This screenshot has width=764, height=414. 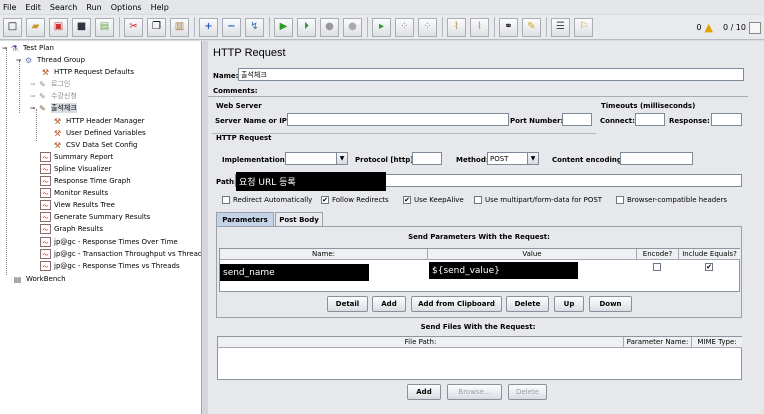 I want to click on table-row: send_name ${send_value} ✔, so click(x=480, y=271).